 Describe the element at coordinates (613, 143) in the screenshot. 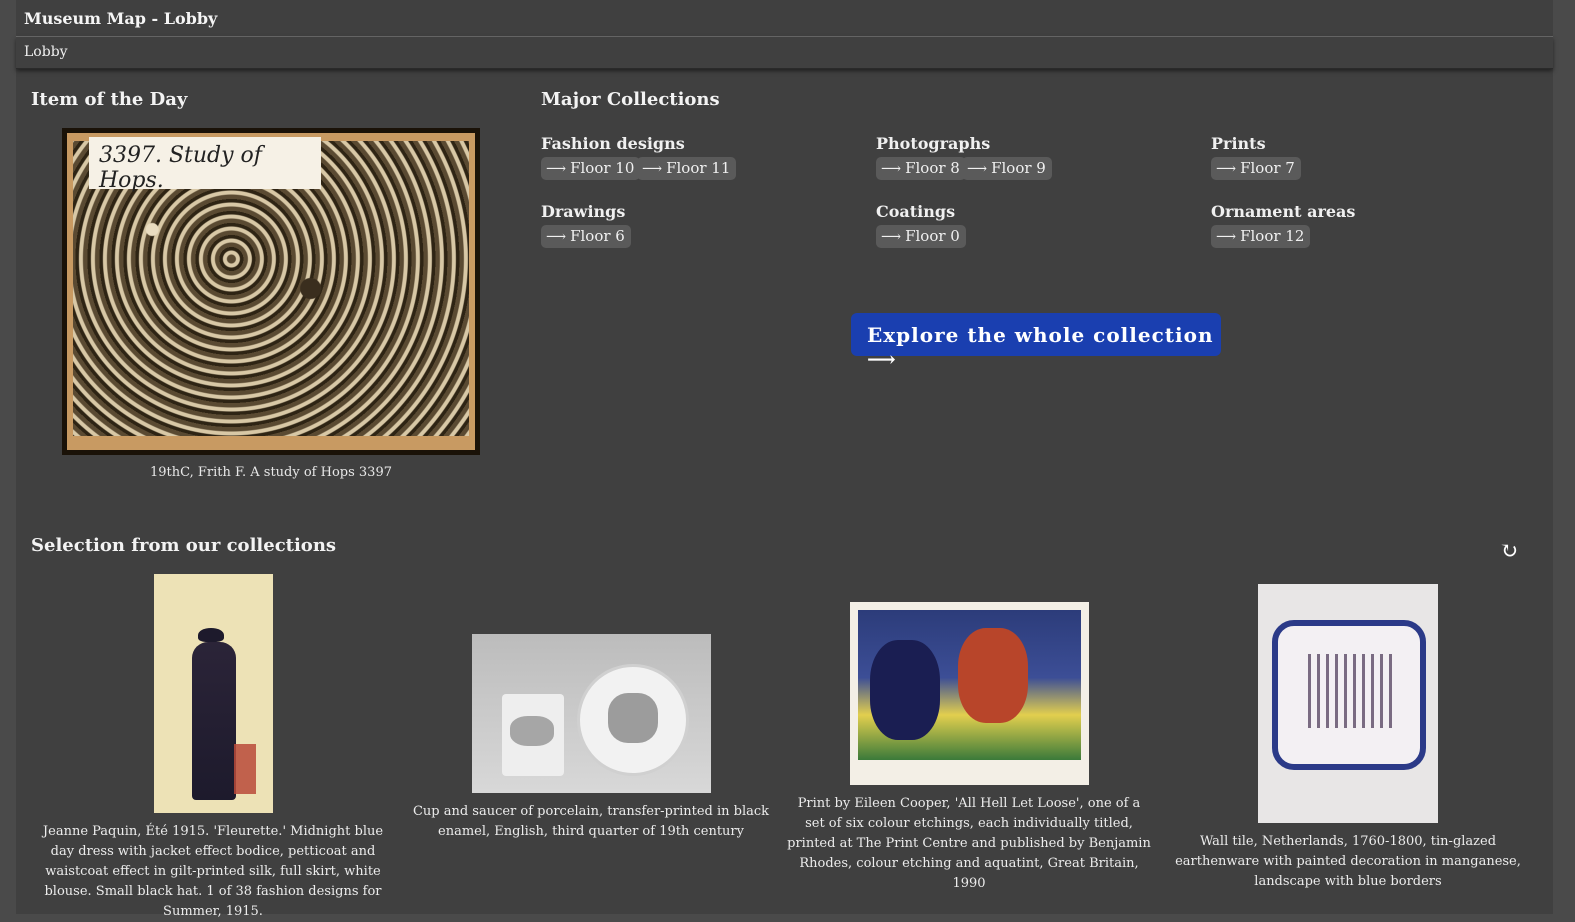

I see `collection-title-fashion-designs: Fashion designs` at that location.